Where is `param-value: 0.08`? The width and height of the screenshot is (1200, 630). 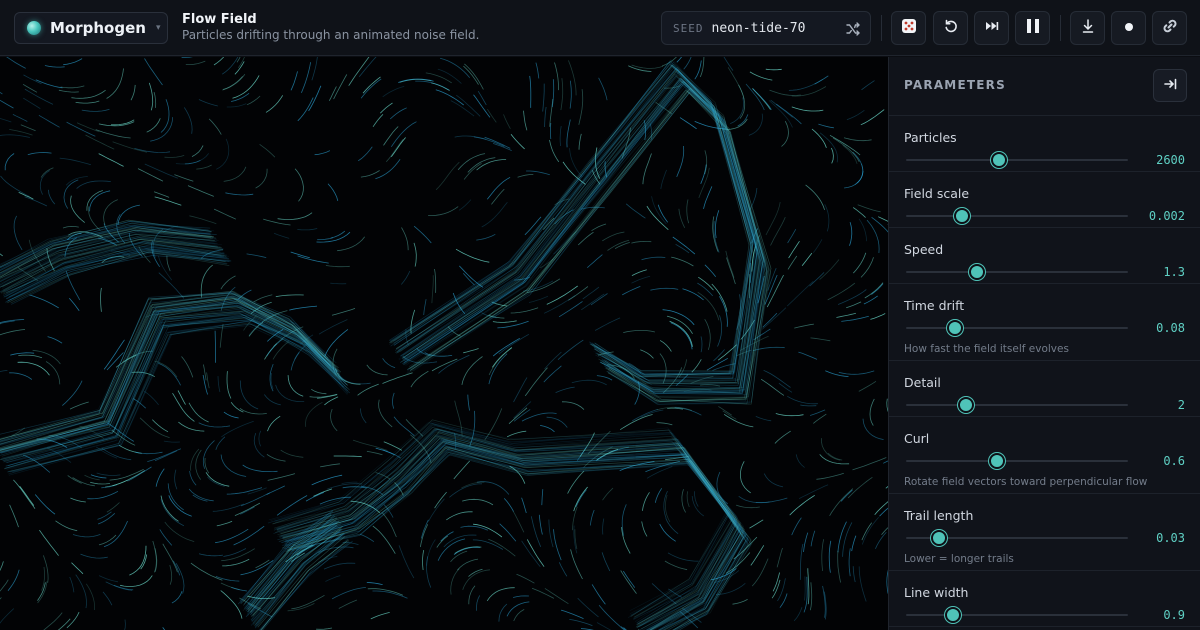
param-value: 0.08 is located at coordinates (1170, 328).